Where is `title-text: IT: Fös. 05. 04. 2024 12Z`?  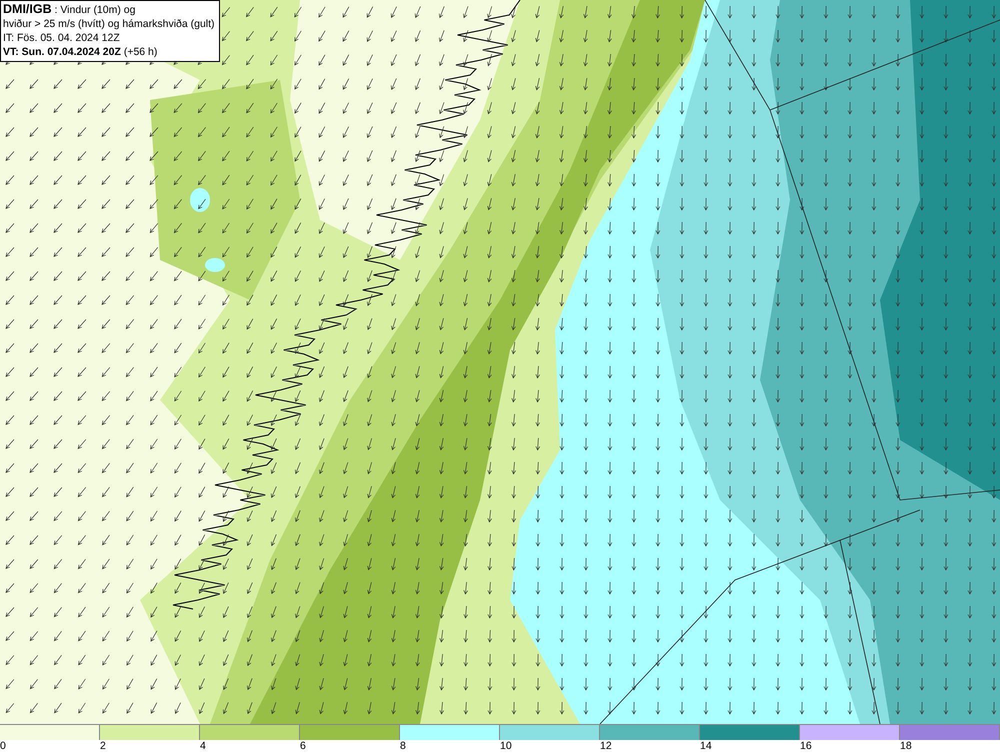
title-text: IT: Fös. 05. 04. 2024 12Z is located at coordinates (62, 38).